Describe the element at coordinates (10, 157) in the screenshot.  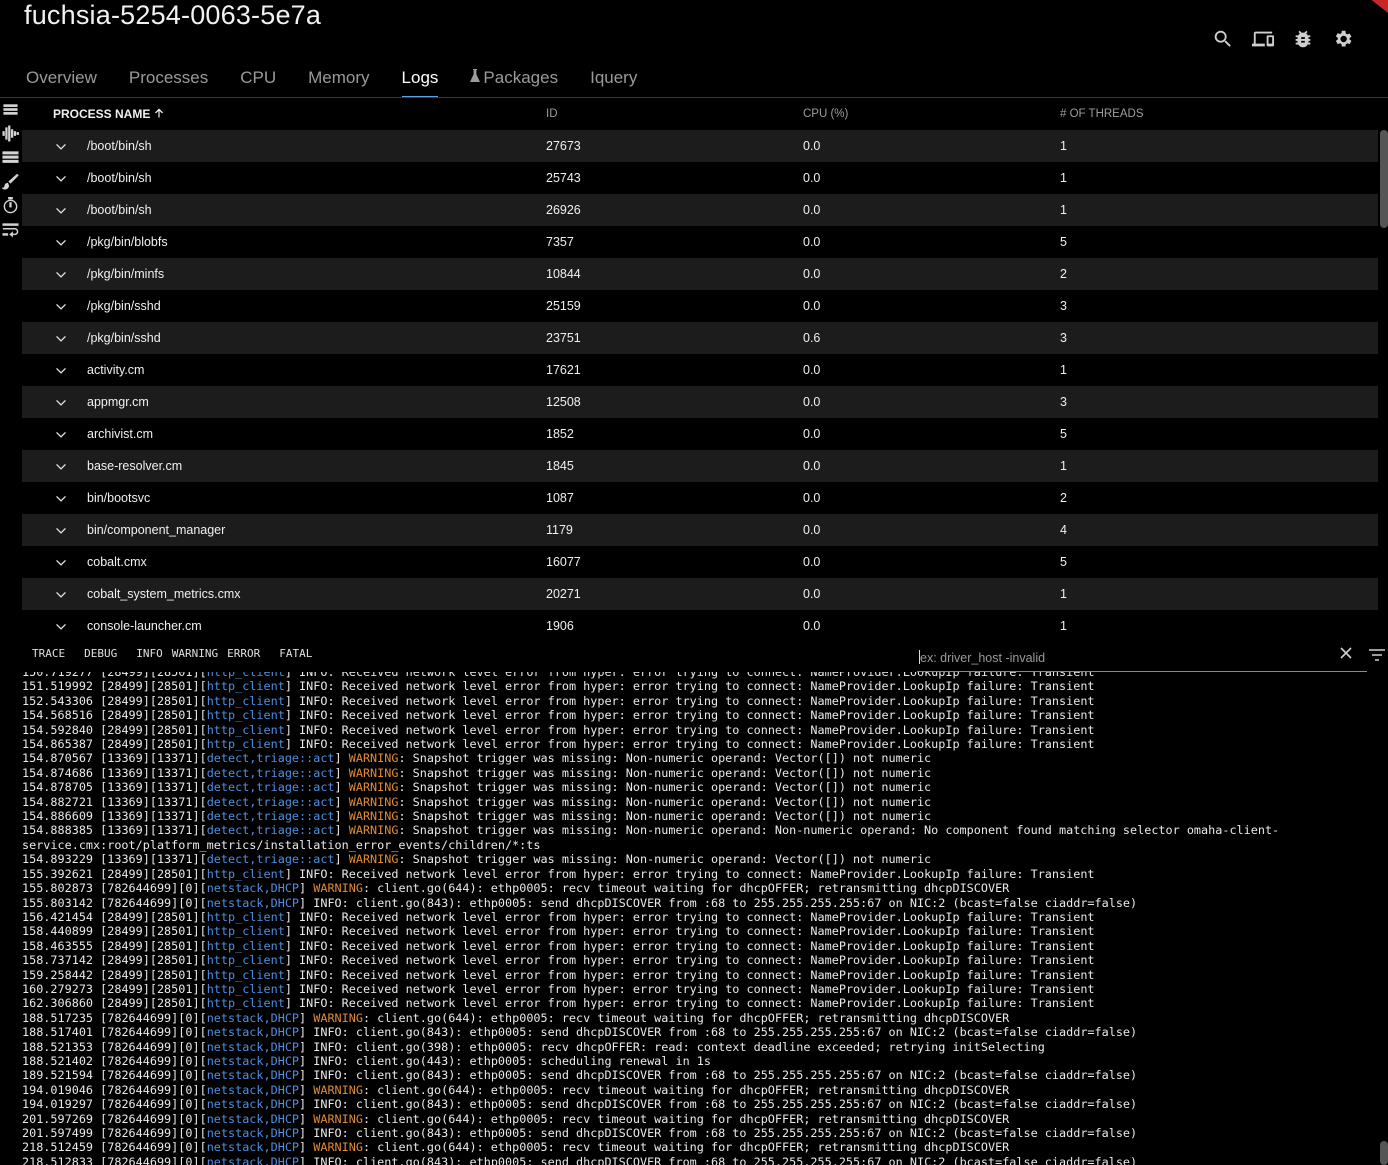
I see `density-icon` at that location.